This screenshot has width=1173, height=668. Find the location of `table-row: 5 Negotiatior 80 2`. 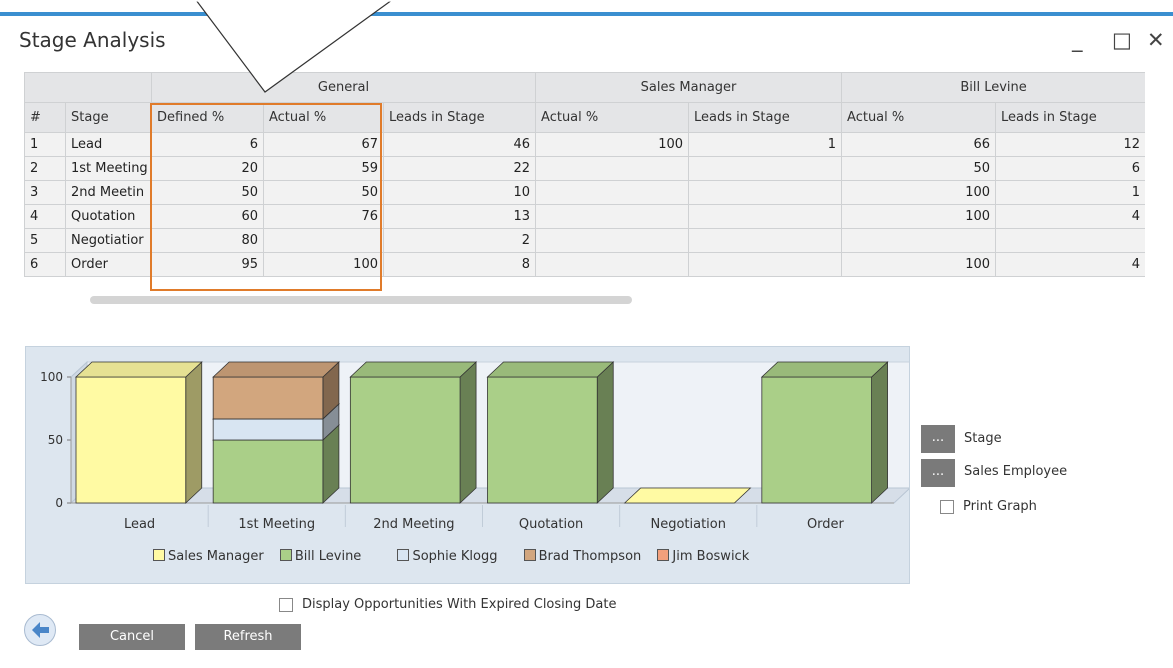

table-row: 5 Negotiatior 80 2 is located at coordinates (584, 240).